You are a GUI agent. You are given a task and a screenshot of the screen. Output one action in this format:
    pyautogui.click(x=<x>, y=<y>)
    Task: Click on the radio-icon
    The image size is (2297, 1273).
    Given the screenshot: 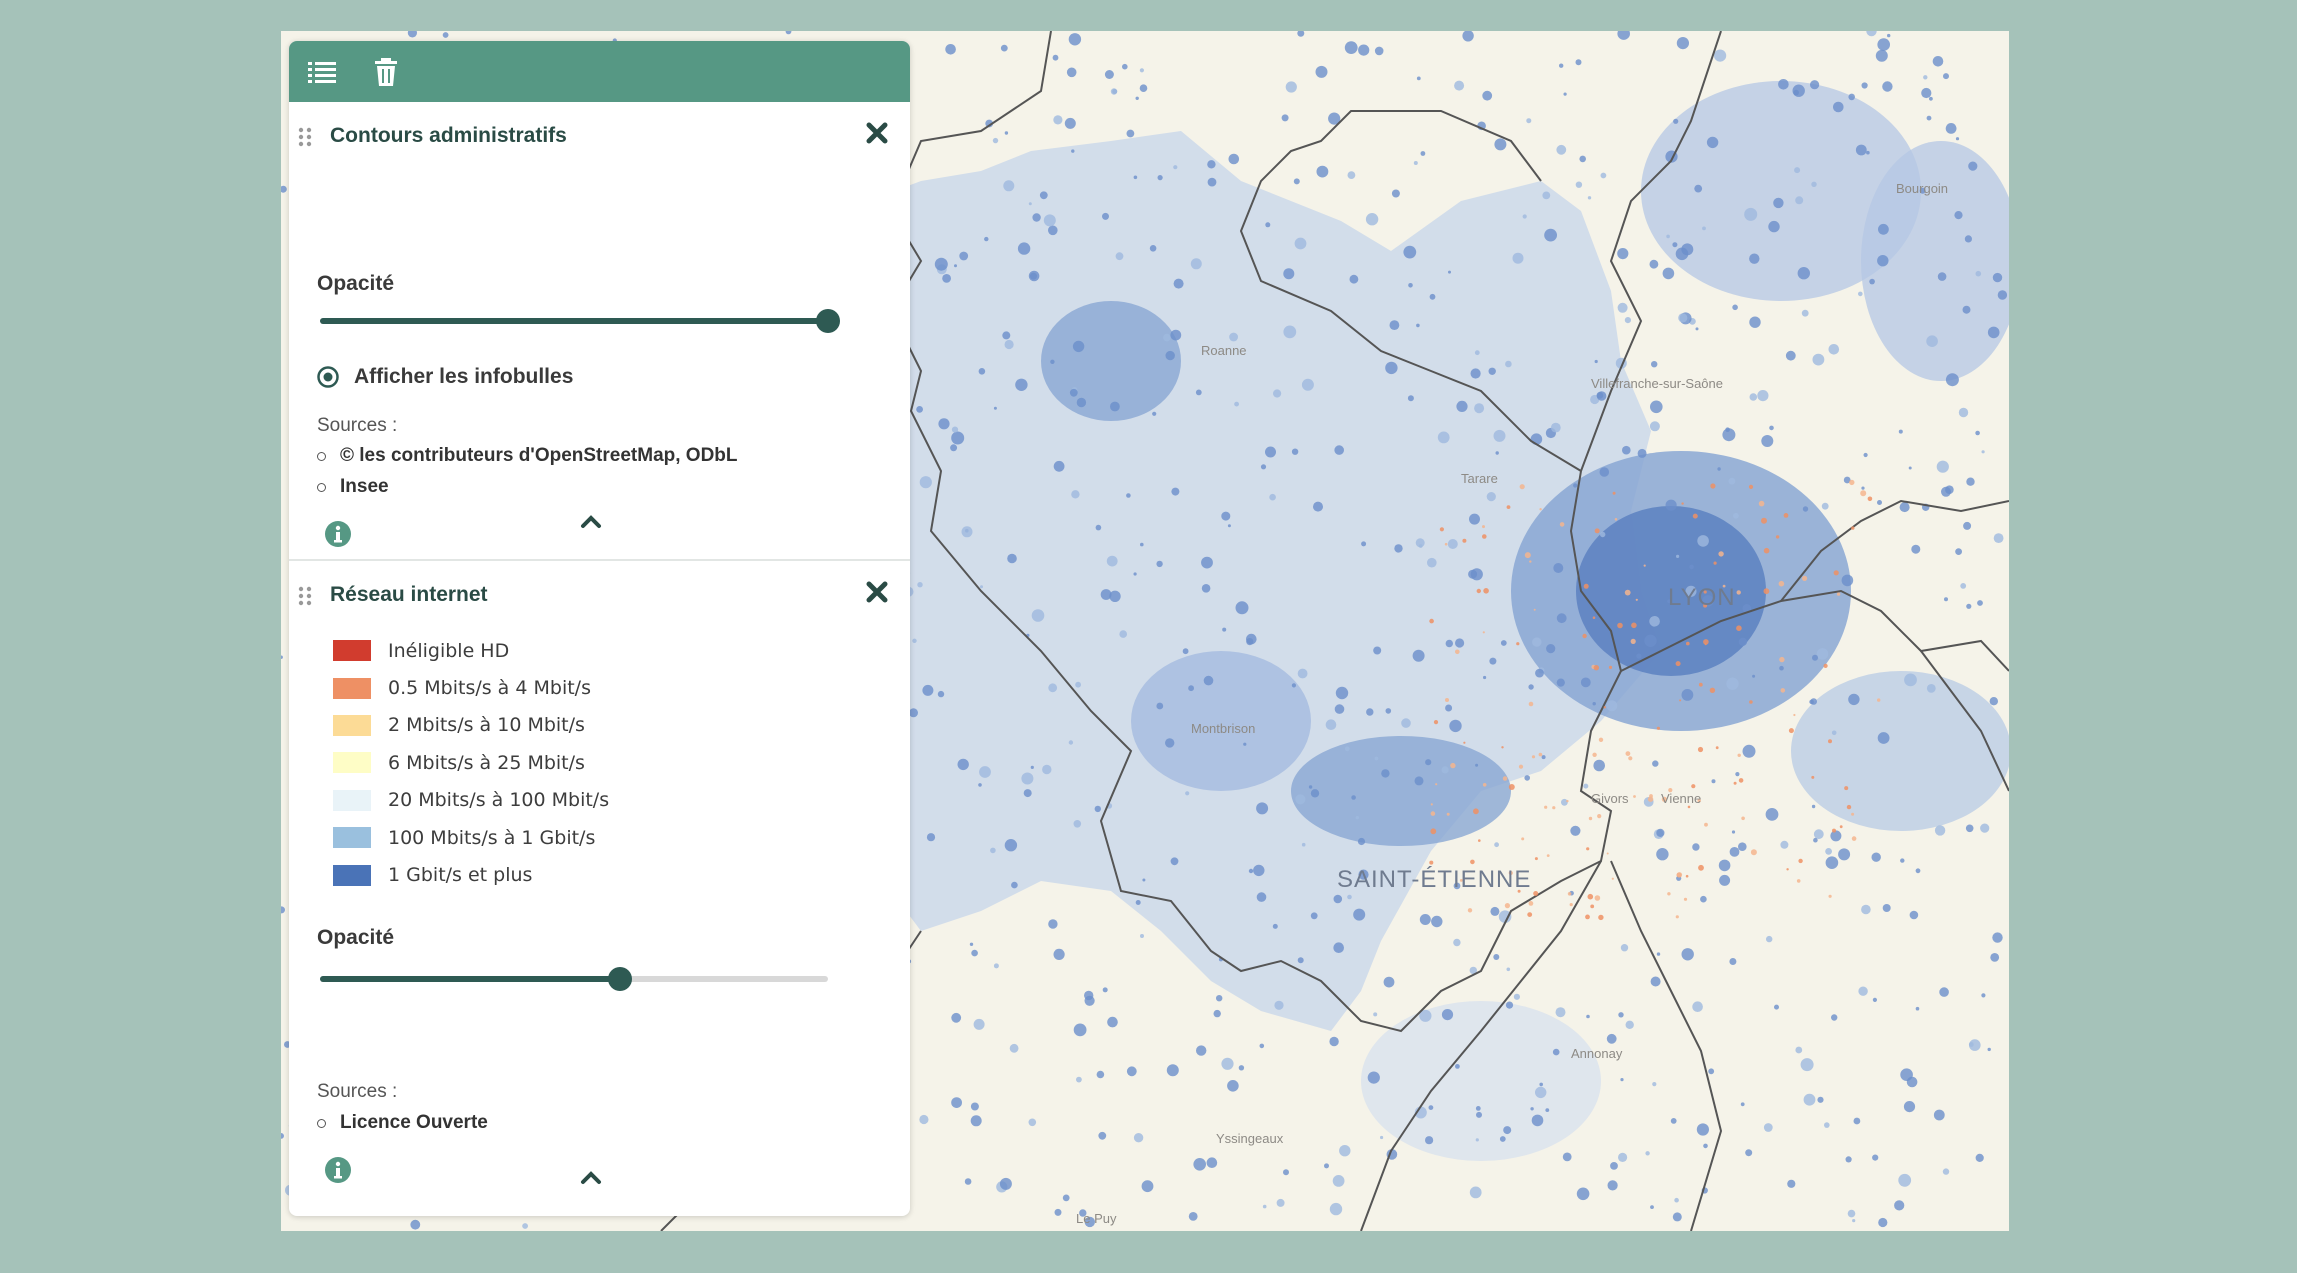 What is the action you would take?
    pyautogui.click(x=328, y=377)
    